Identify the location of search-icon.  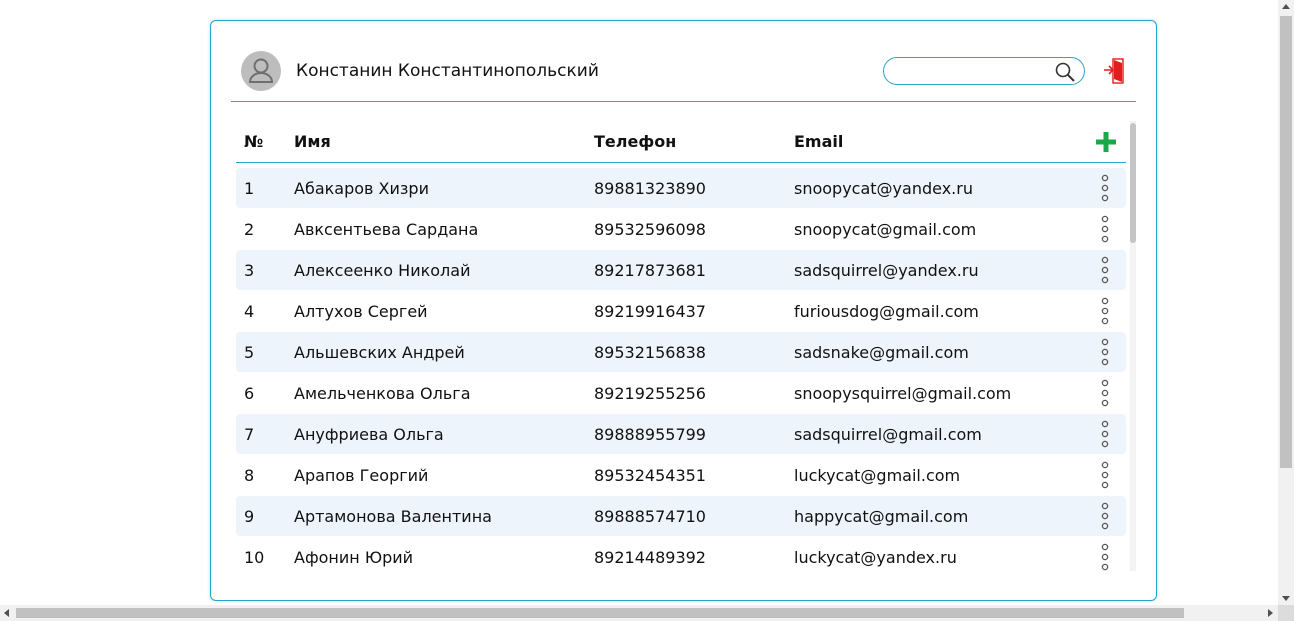
(1065, 72).